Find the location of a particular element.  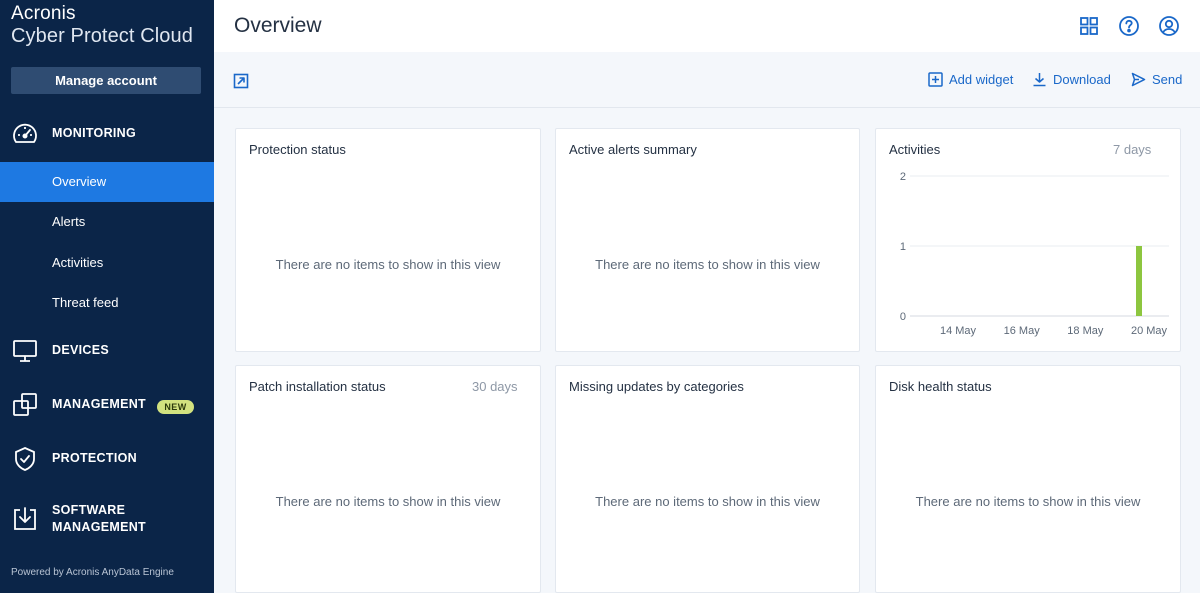

widget-title: Missing updates by categories is located at coordinates (656, 386).